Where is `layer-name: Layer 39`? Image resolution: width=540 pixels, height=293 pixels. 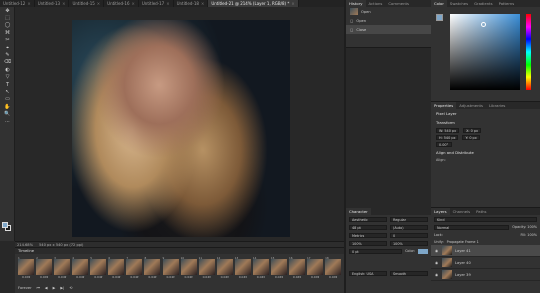 layer-name: Layer 39 is located at coordinates (463, 275).